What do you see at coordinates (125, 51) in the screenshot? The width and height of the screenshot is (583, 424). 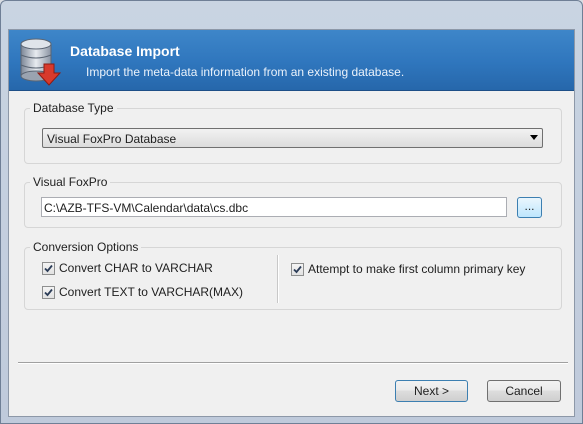 I see `dialog-title: Database Import` at bounding box center [125, 51].